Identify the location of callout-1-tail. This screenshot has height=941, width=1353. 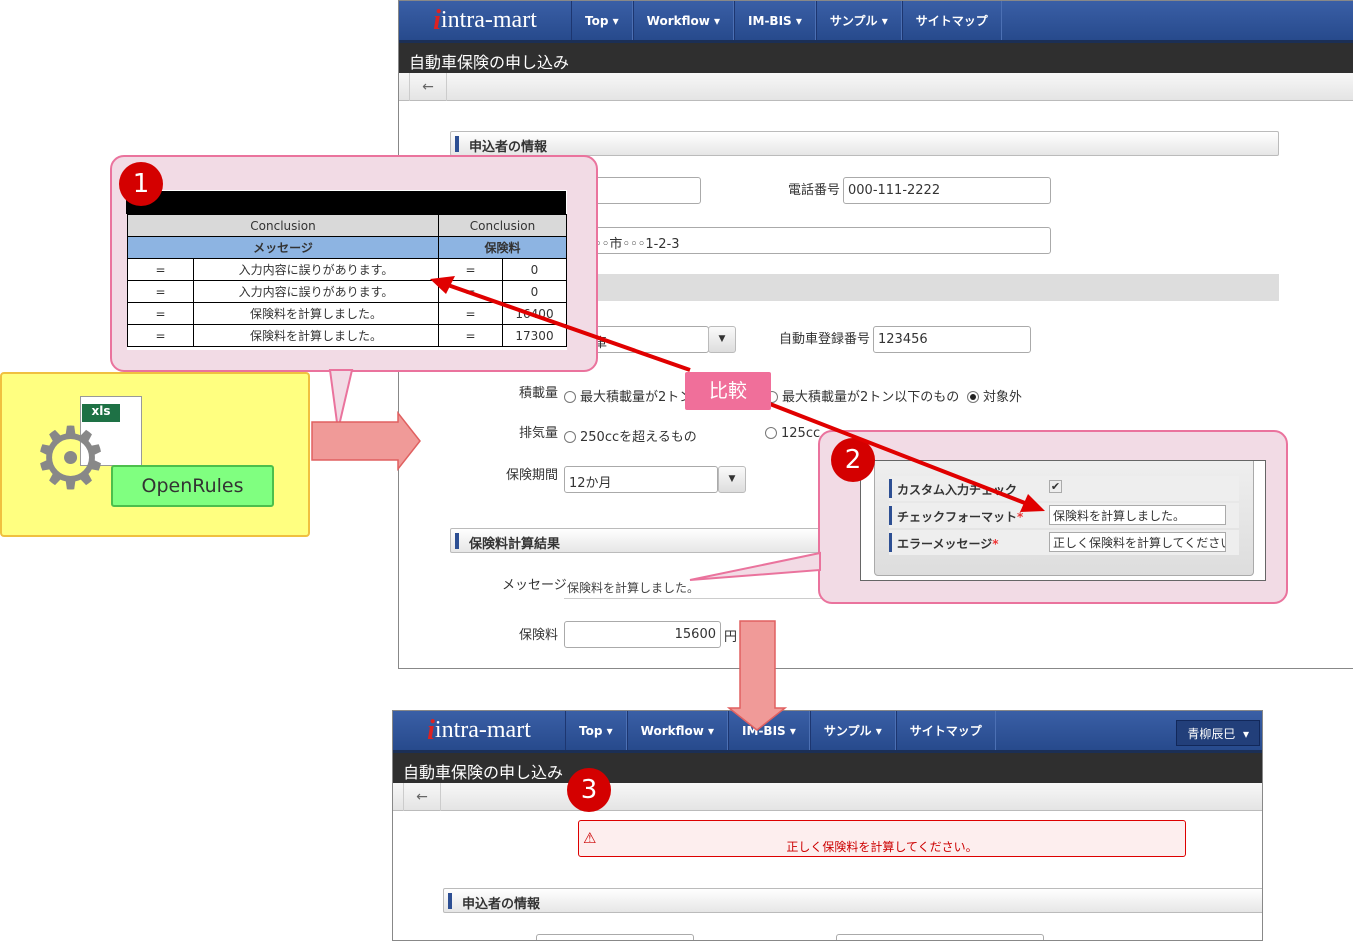
(341, 400).